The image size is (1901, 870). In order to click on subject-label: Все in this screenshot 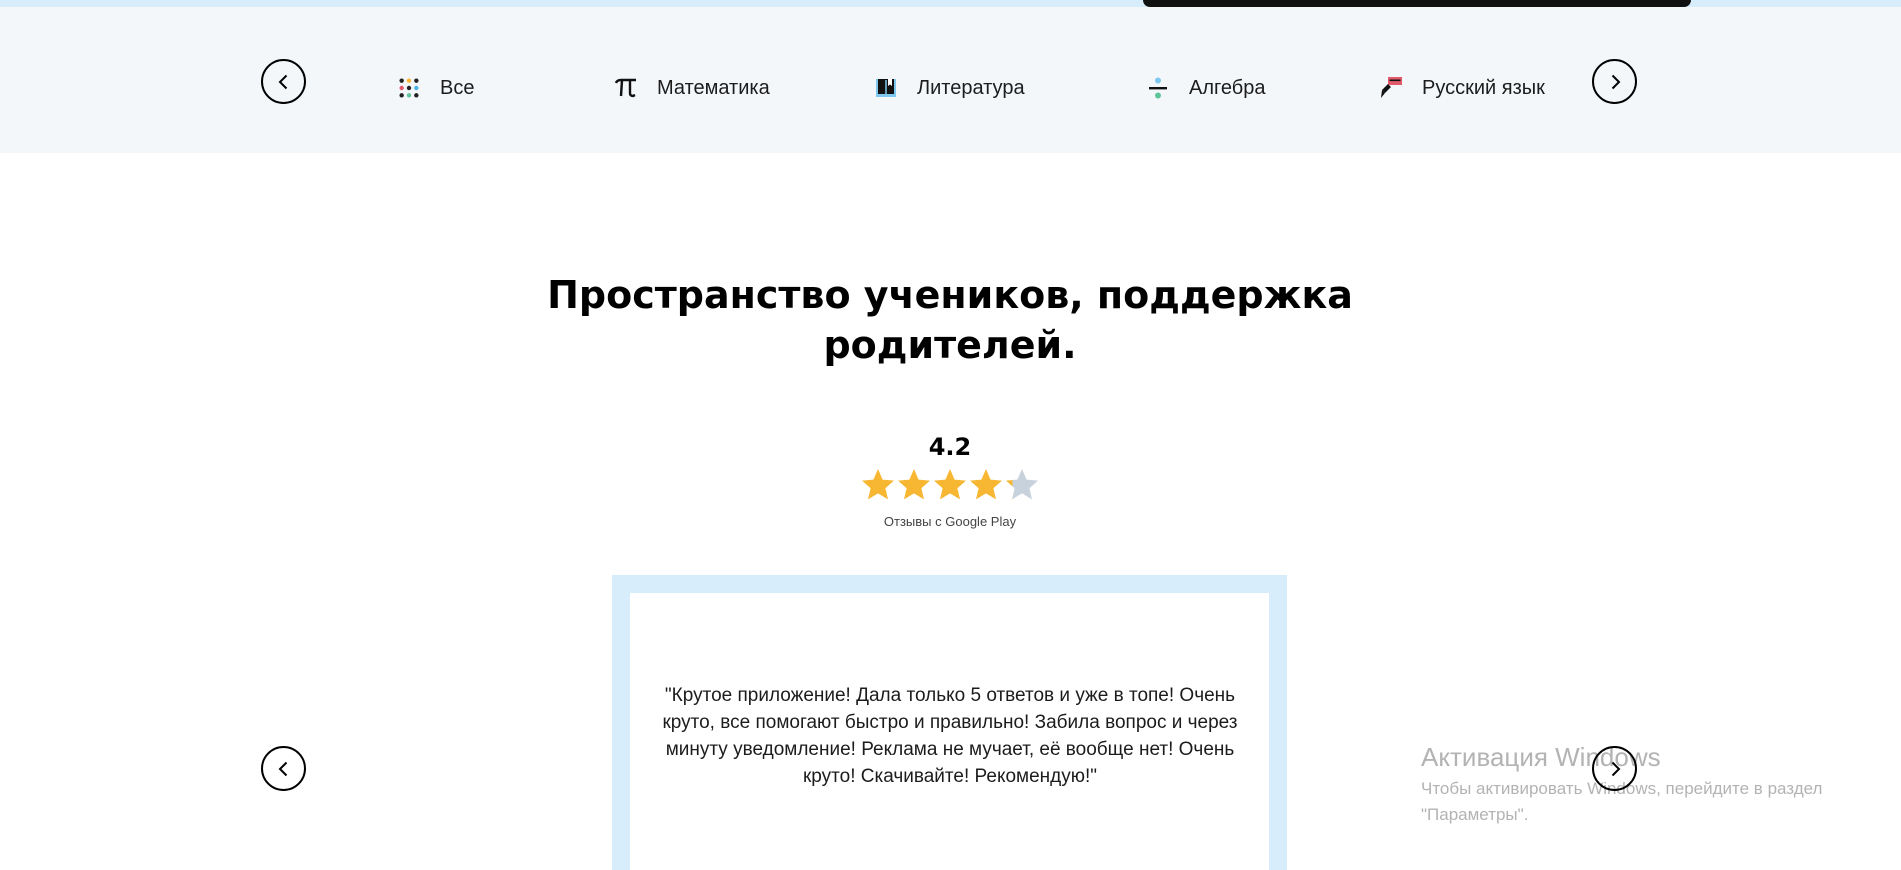, I will do `click(457, 87)`.